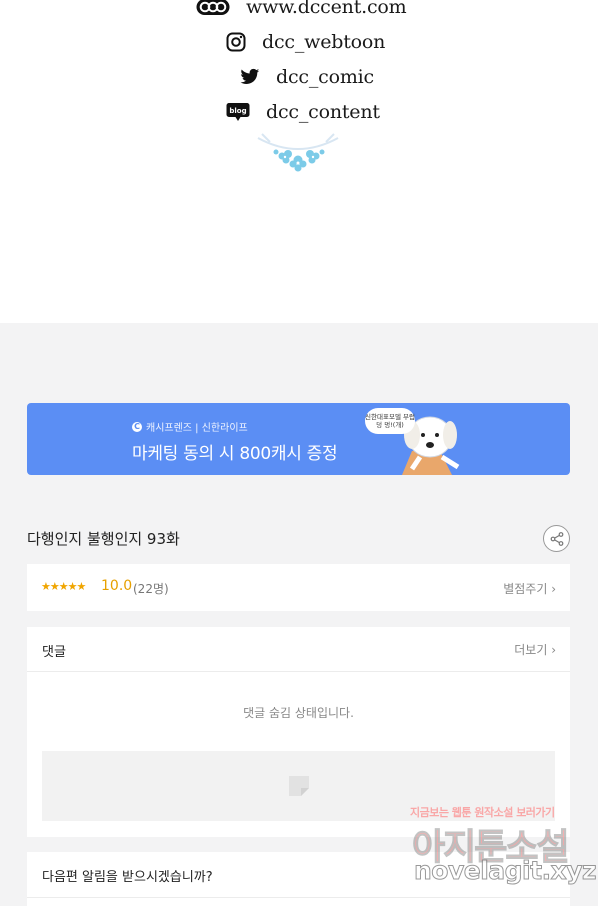 The height and width of the screenshot is (906, 598). I want to click on comments-more-link: 더보기 ›, so click(535, 649).